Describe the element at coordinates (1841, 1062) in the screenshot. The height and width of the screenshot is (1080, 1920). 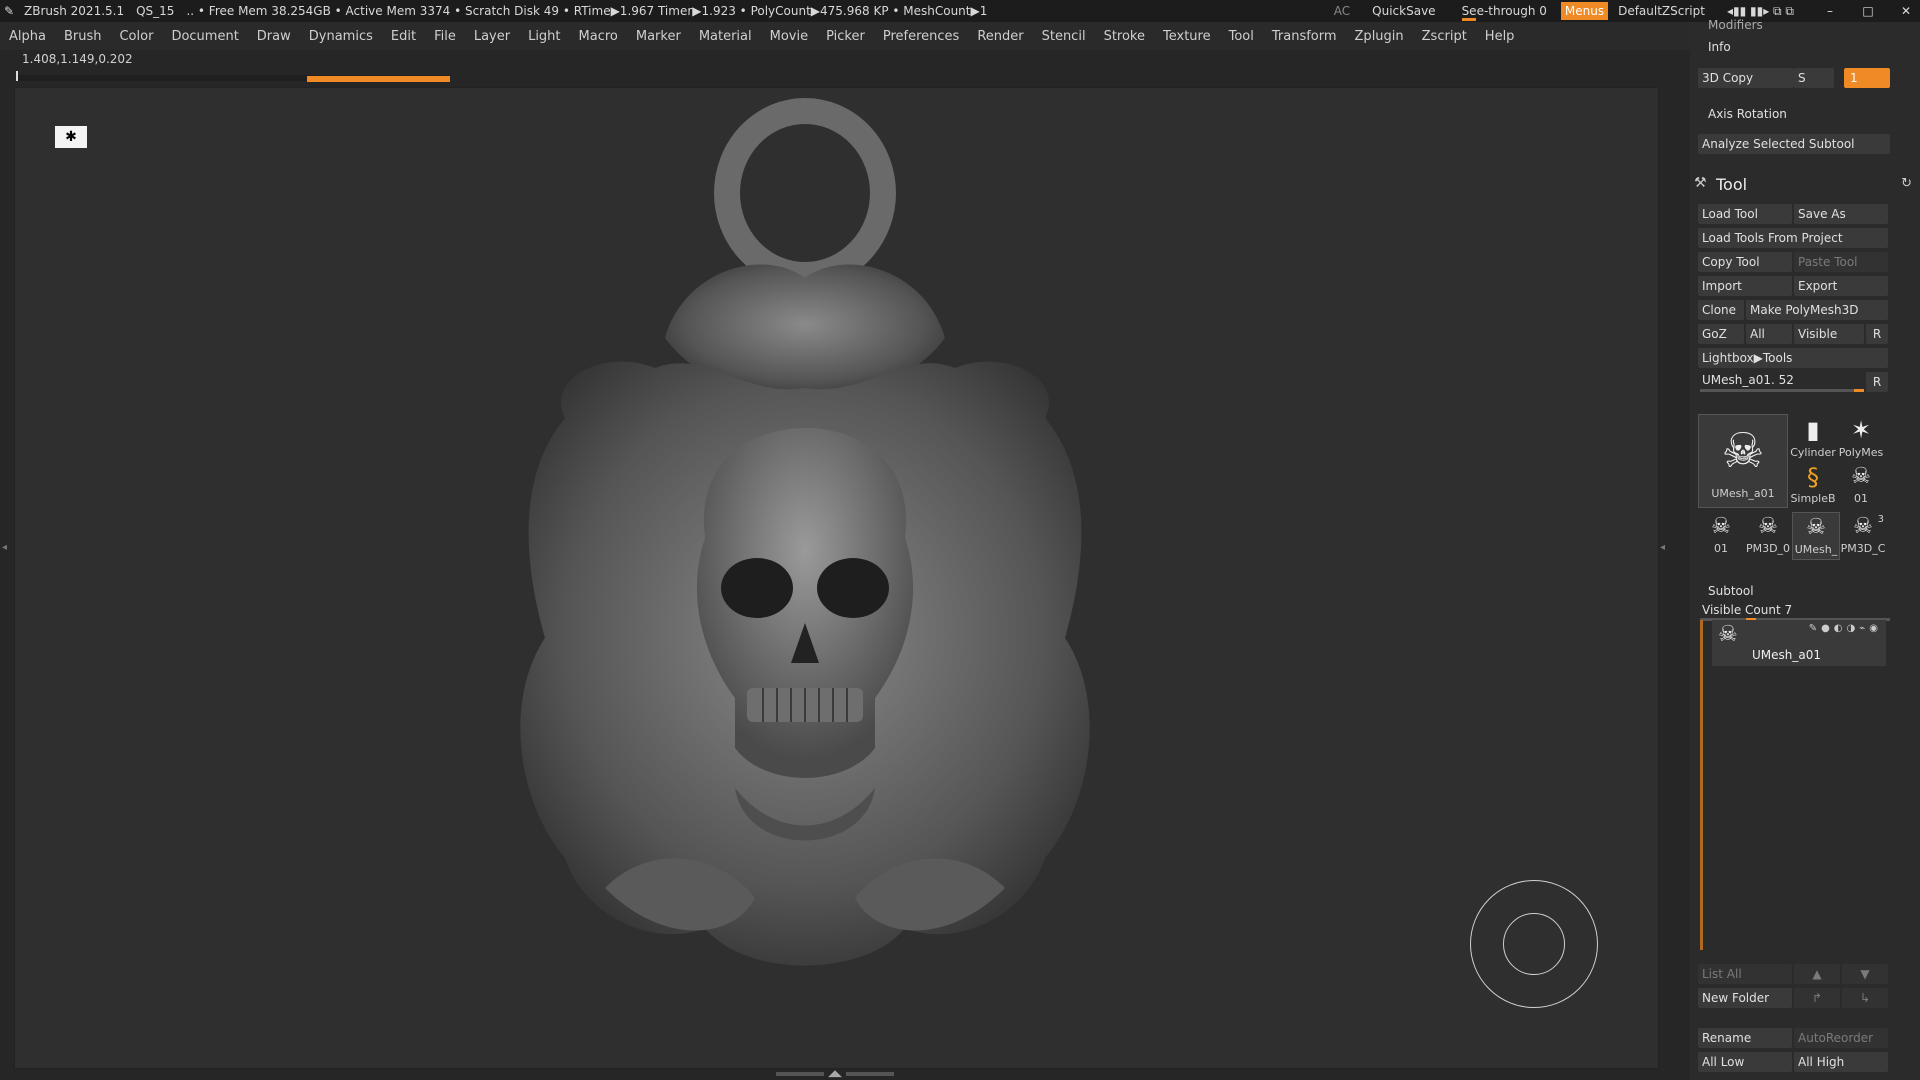
I see `all-high-button: All High` at that location.